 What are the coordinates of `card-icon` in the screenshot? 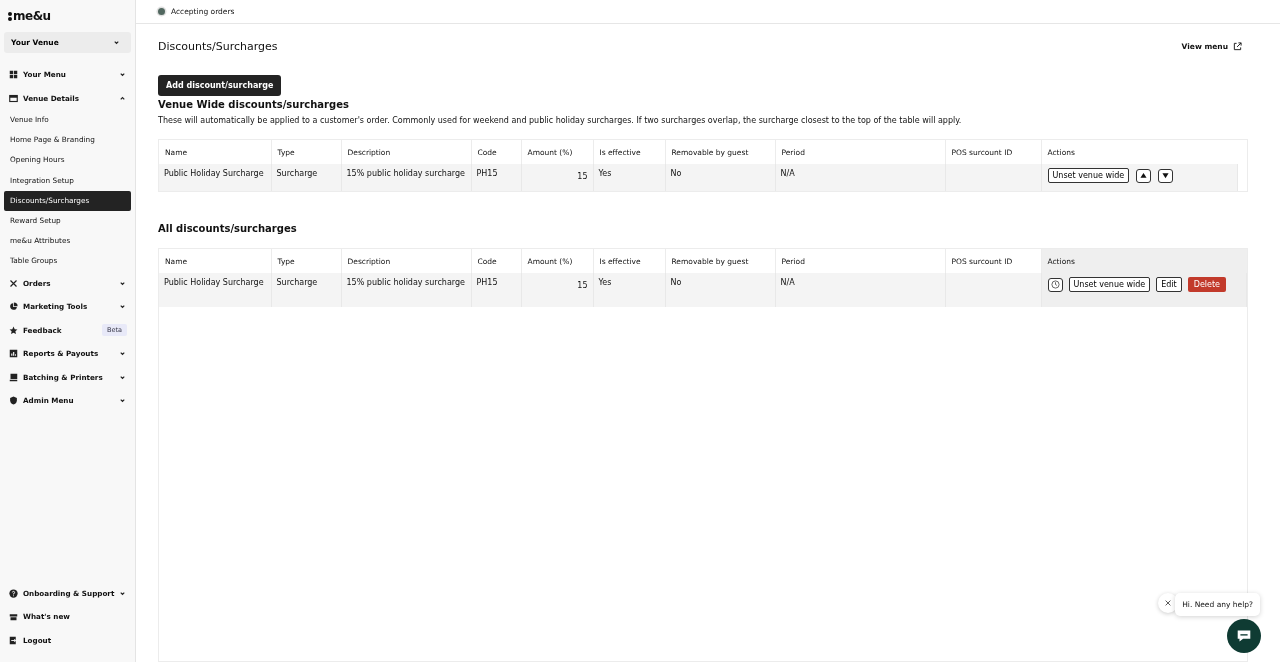 It's located at (13, 98).